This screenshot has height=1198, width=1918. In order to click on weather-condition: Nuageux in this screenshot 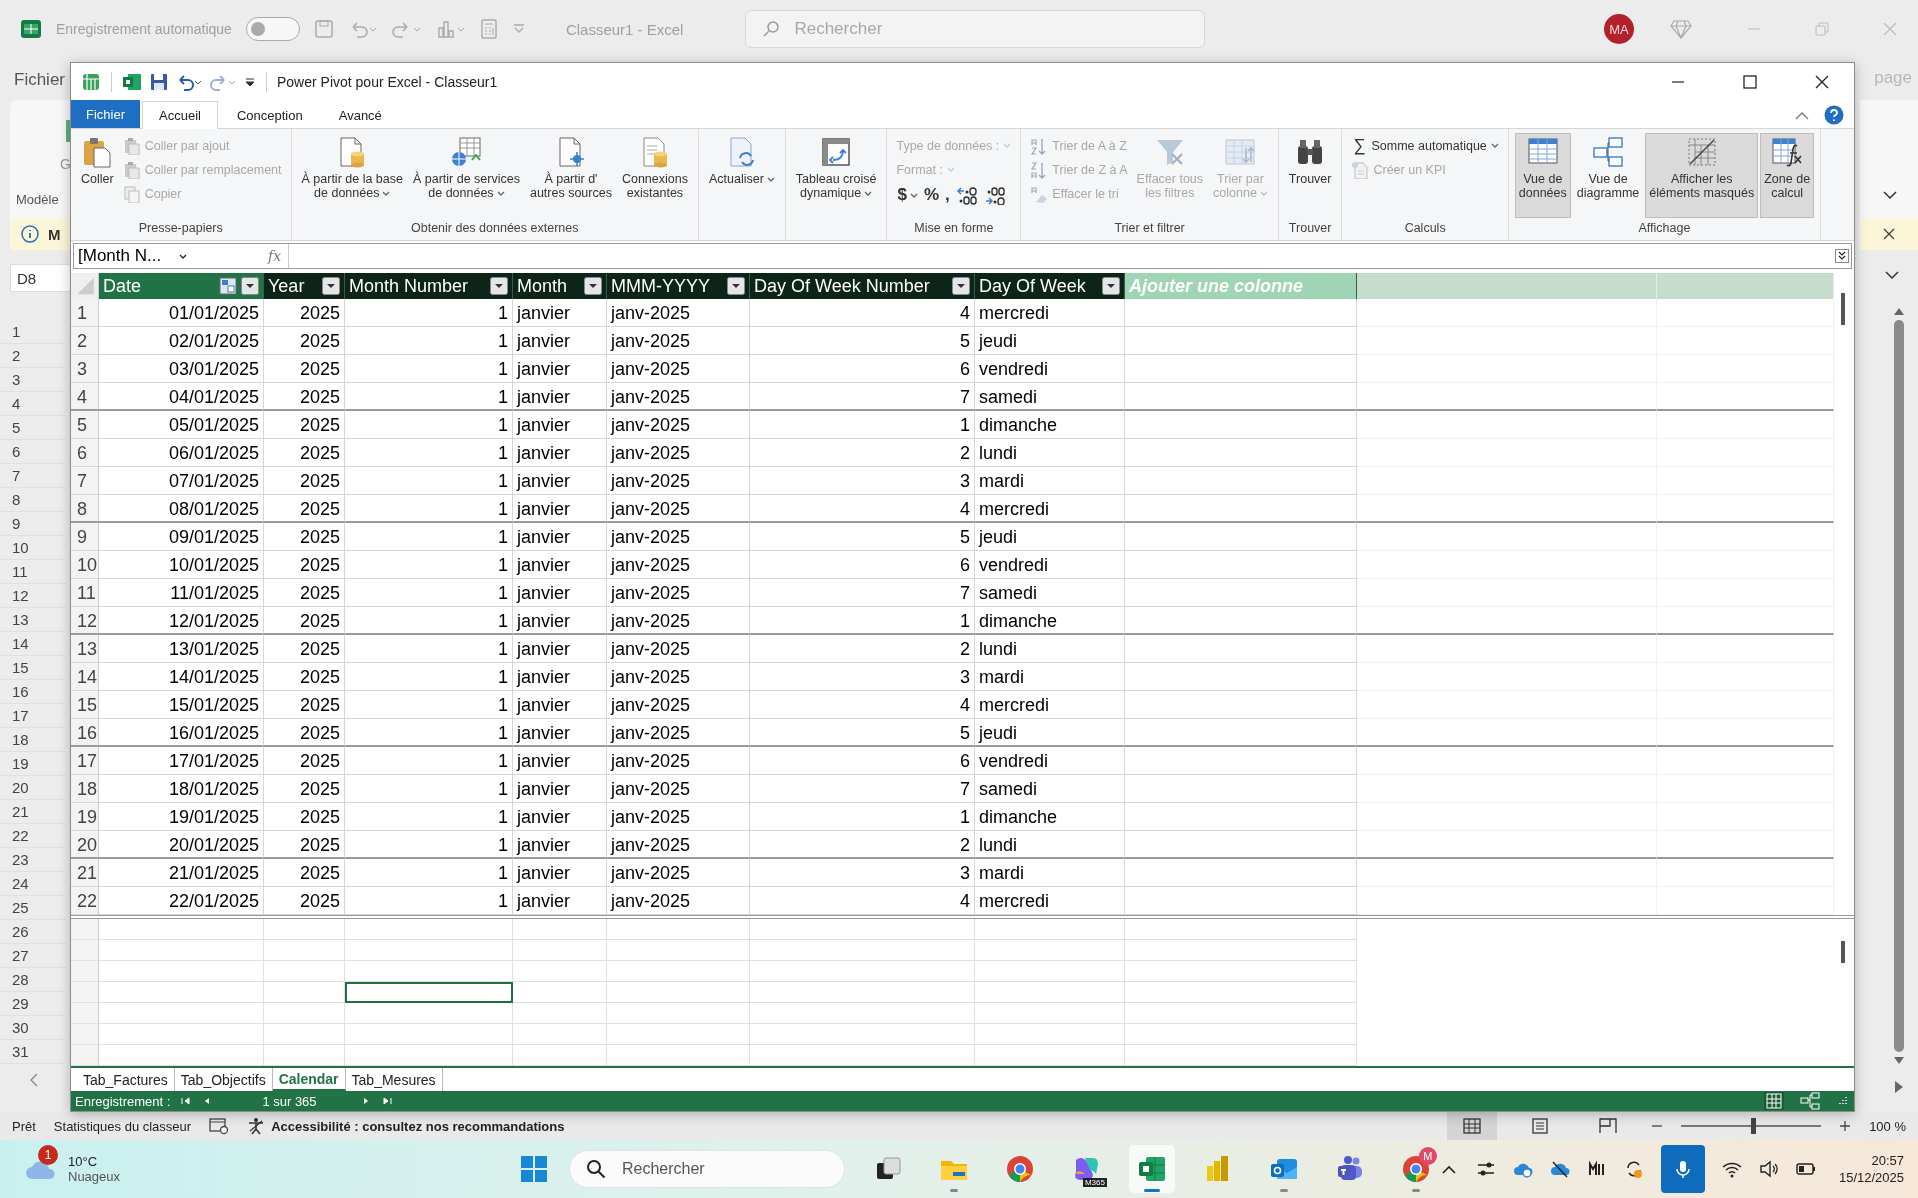, I will do `click(94, 1176)`.